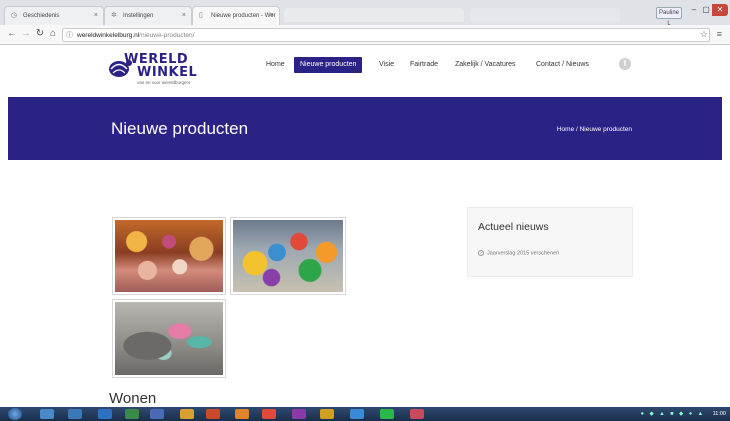 This screenshot has height=421, width=730. What do you see at coordinates (625, 64) in the screenshot?
I see `facebook-icon: f` at bounding box center [625, 64].